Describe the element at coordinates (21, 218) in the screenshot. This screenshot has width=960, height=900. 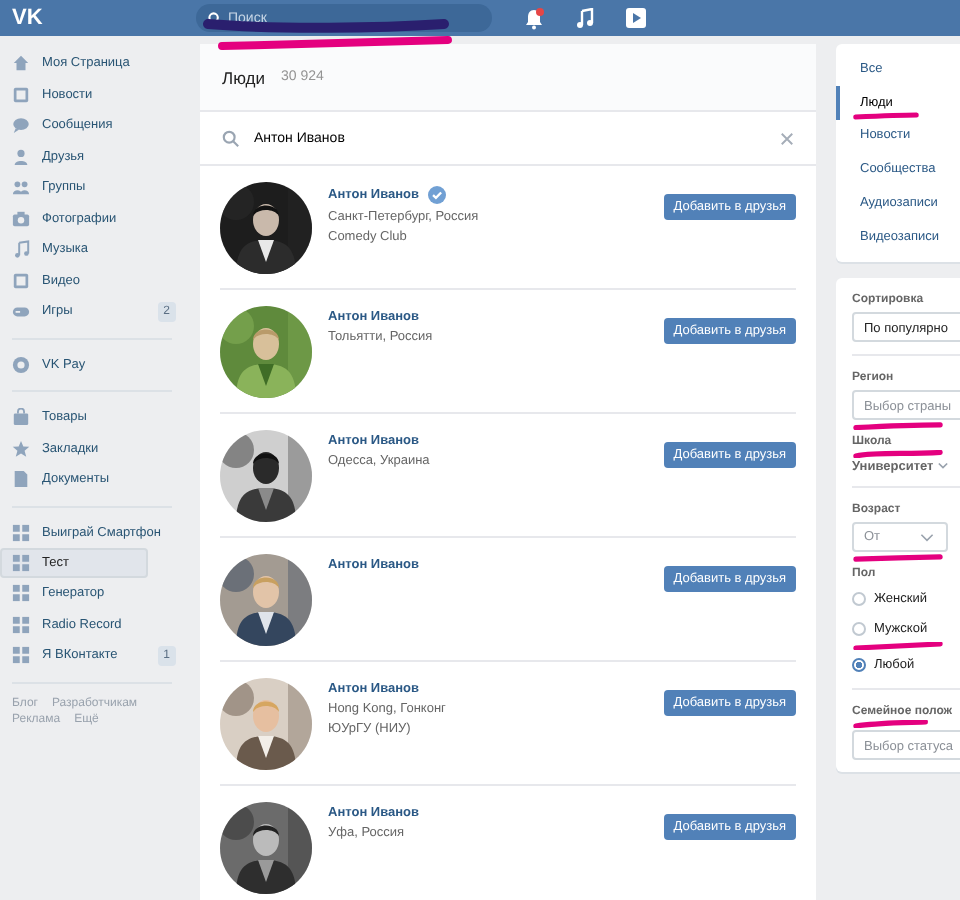
I see `camera-icon` at that location.